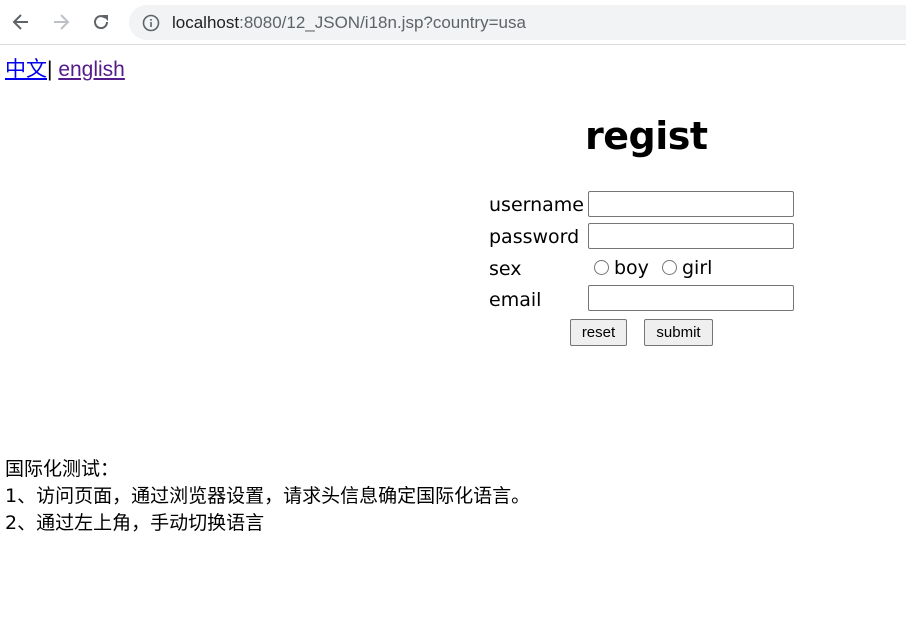 The height and width of the screenshot is (635, 906). I want to click on sex-label: sex, so click(505, 269).